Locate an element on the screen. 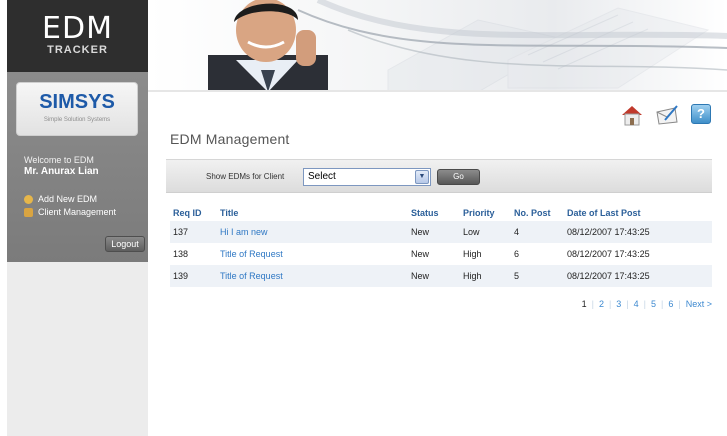 The image size is (727, 436). sidebar-item-client-management: Client Management is located at coordinates (70, 212).